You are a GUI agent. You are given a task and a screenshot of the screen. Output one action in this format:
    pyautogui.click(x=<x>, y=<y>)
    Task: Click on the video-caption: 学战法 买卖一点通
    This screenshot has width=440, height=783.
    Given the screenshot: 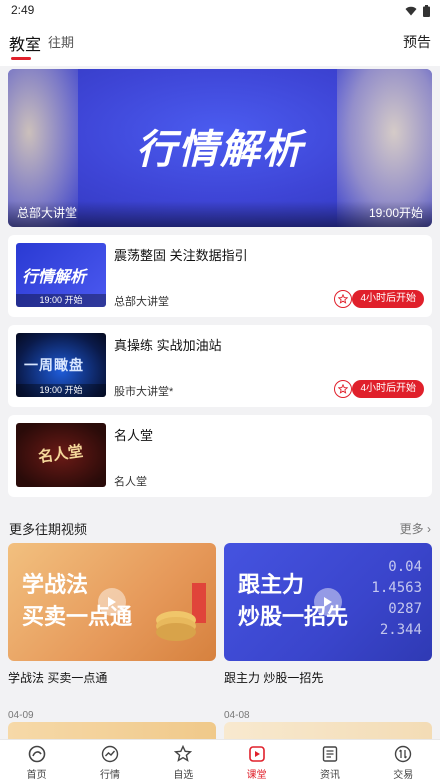 What is the action you would take?
    pyautogui.click(x=57, y=677)
    